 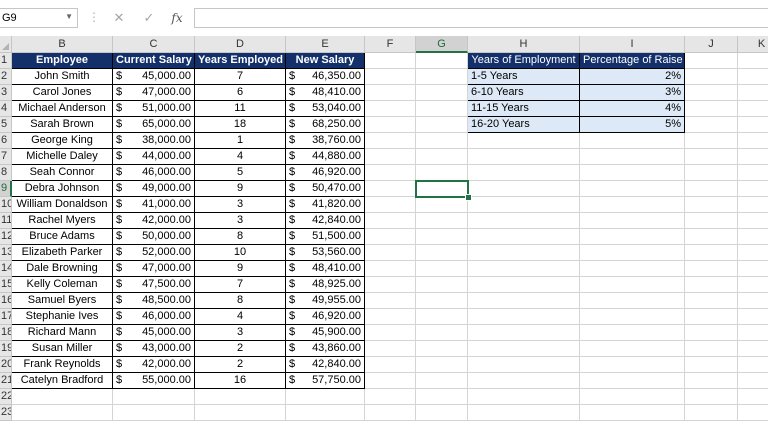 I want to click on cell-k4, so click(x=753, y=109).